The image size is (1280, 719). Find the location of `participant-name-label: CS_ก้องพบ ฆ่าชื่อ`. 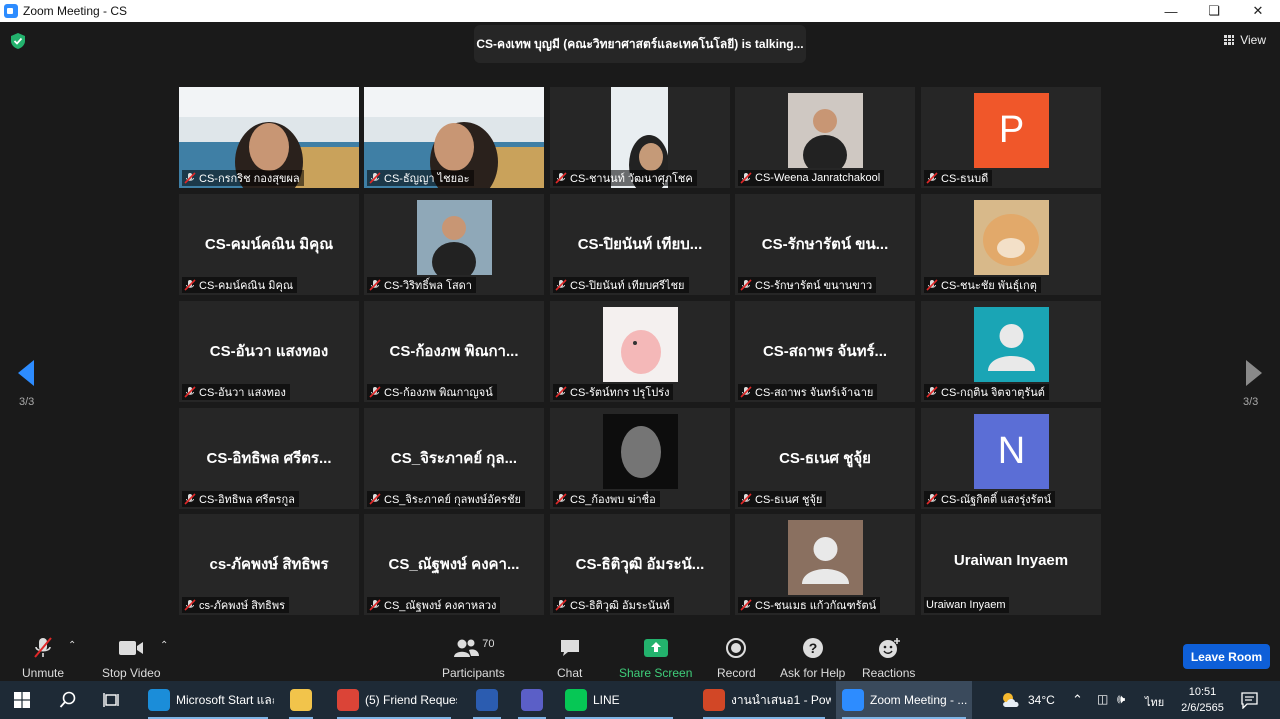

participant-name-label: CS_ก้องพบ ฆ่าชื่อ is located at coordinates (606, 499).